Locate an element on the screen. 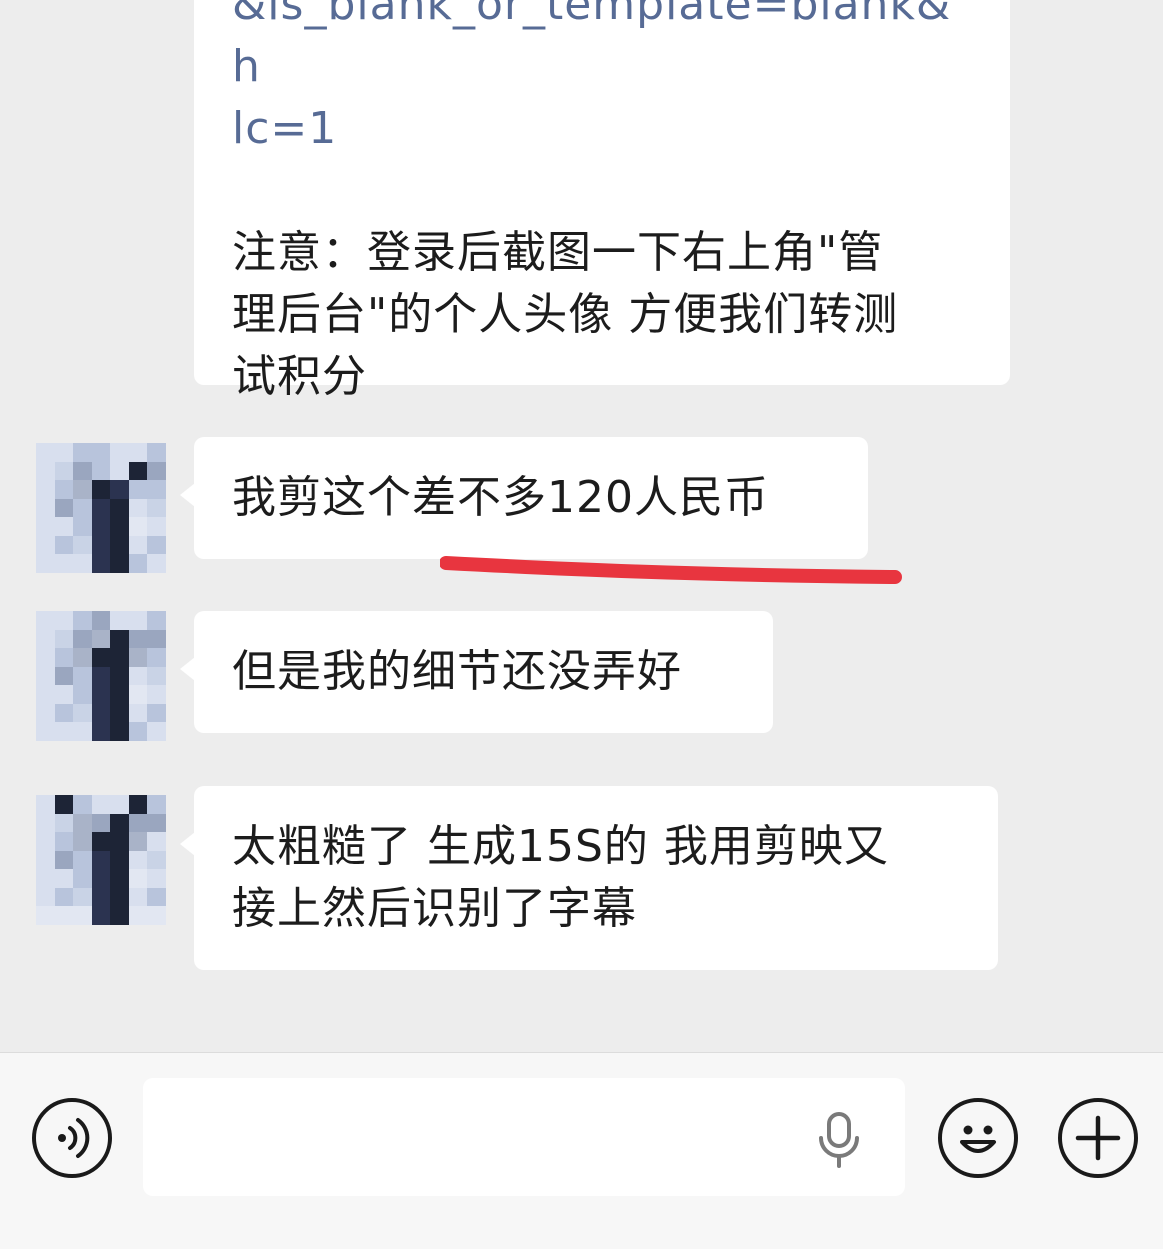  plus-button is located at coordinates (1098, 1138).